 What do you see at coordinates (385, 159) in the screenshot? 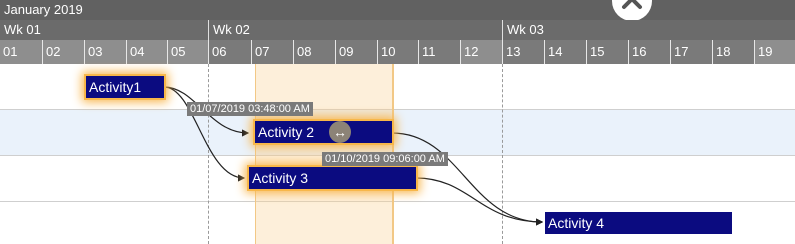
I see `drag-end-tooltip: 01/10/2019 09:06:00 AM` at bounding box center [385, 159].